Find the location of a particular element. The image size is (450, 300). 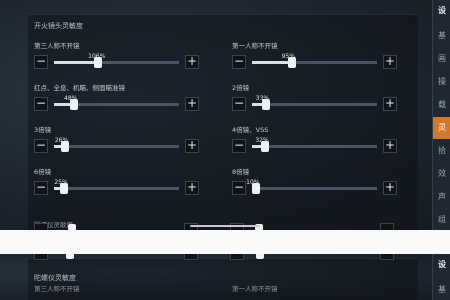

sensitivity-group: 6倍镜 − +25% is located at coordinates (116, 185).